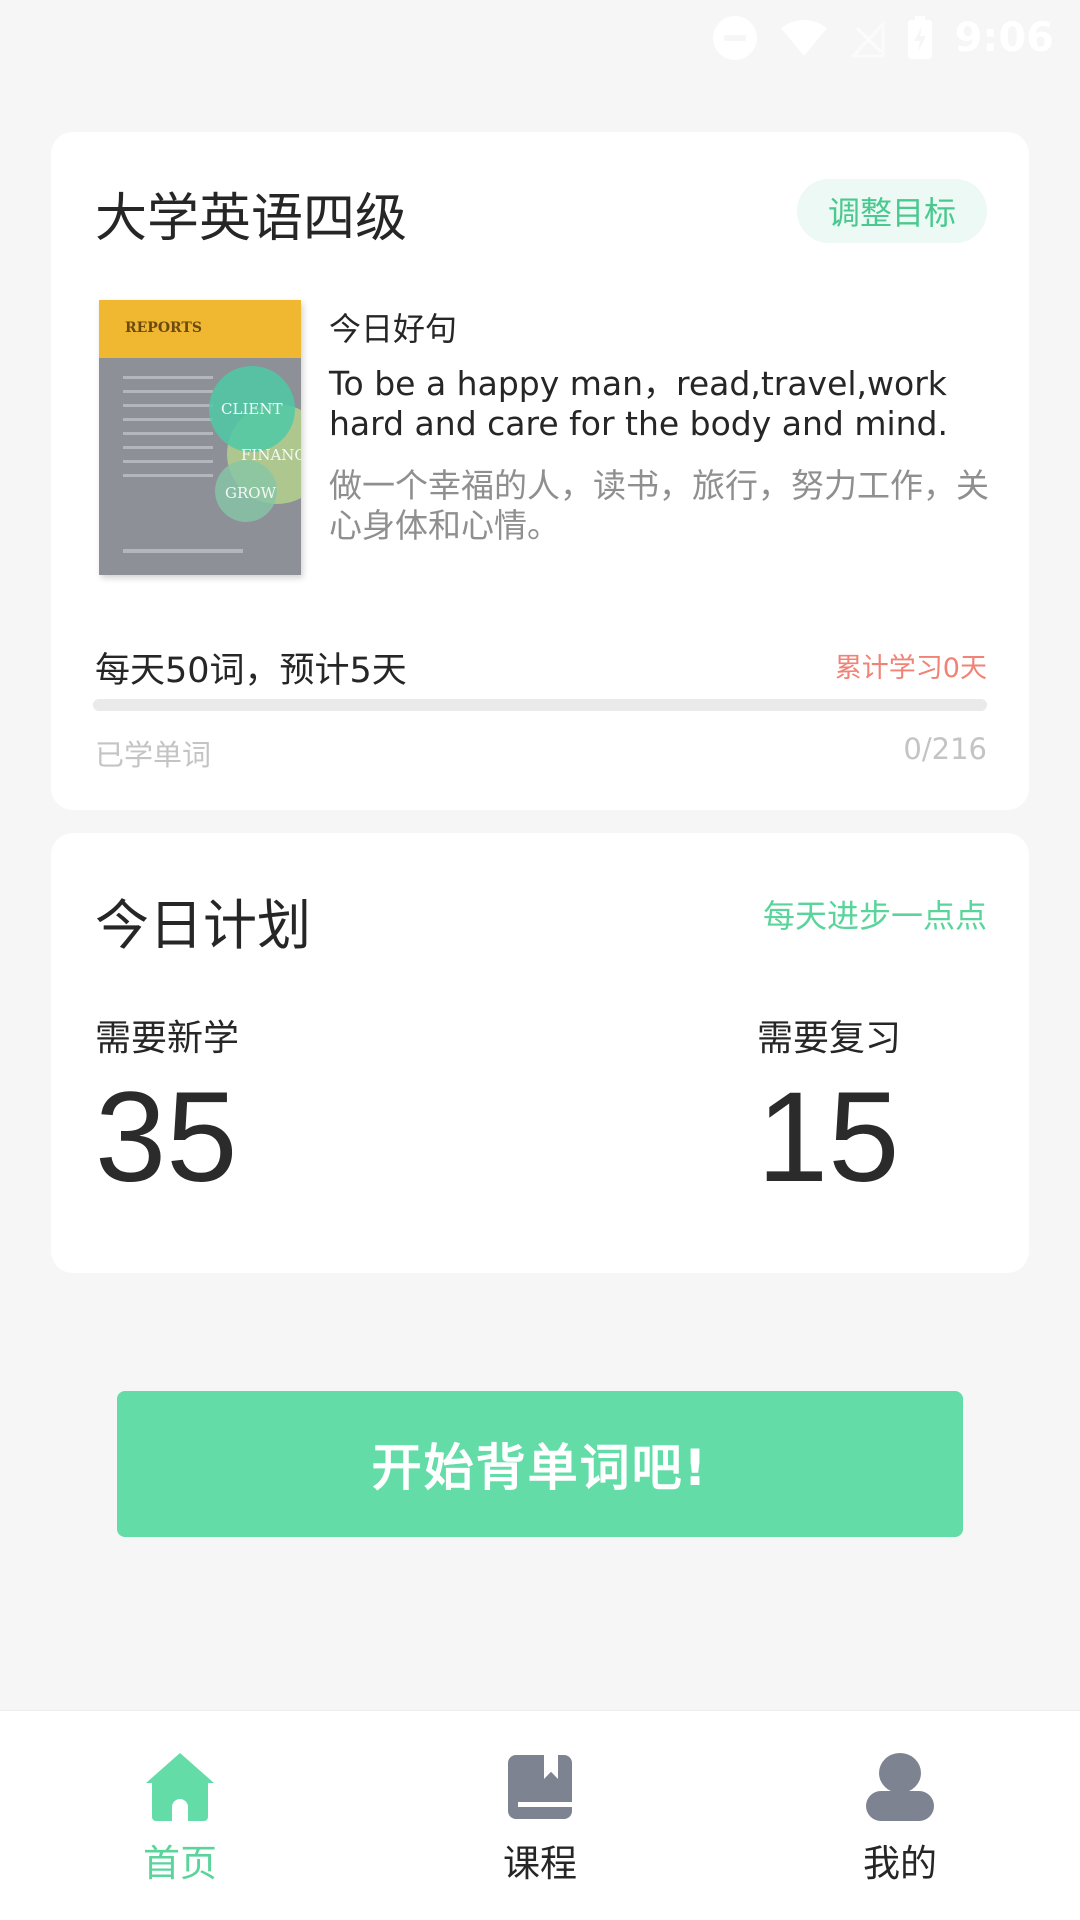 The height and width of the screenshot is (1920, 1080). I want to click on study-days-text: 累计学习0天, so click(910, 668).